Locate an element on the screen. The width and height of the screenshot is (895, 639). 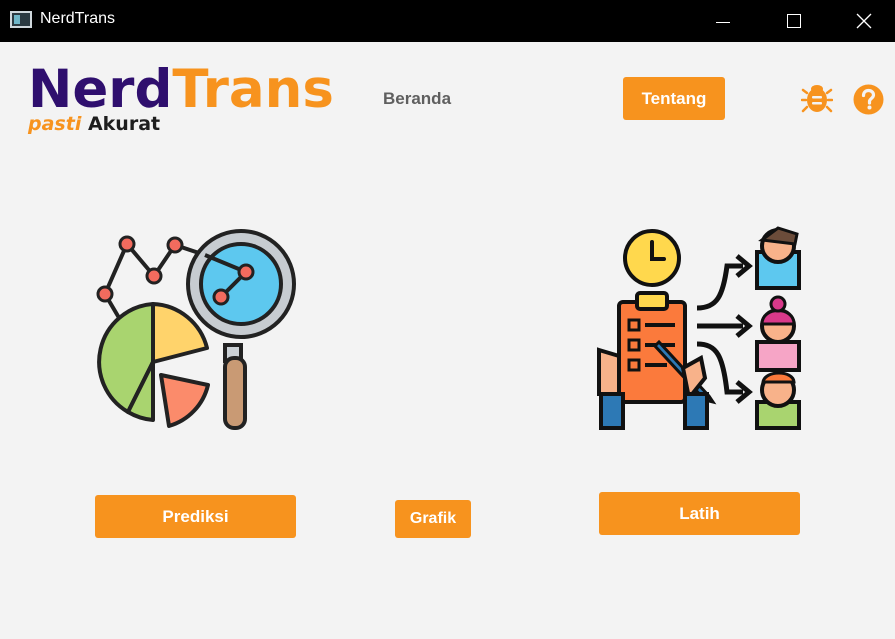
help-button is located at coordinates (868, 99).